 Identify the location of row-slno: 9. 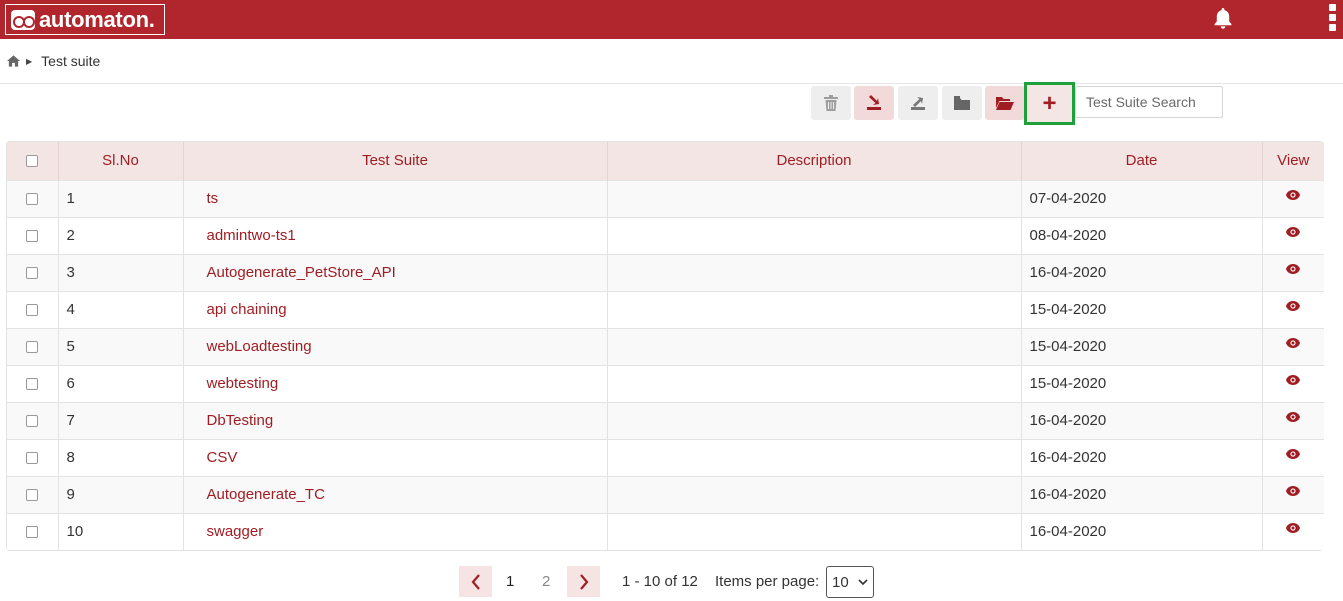
(121, 494).